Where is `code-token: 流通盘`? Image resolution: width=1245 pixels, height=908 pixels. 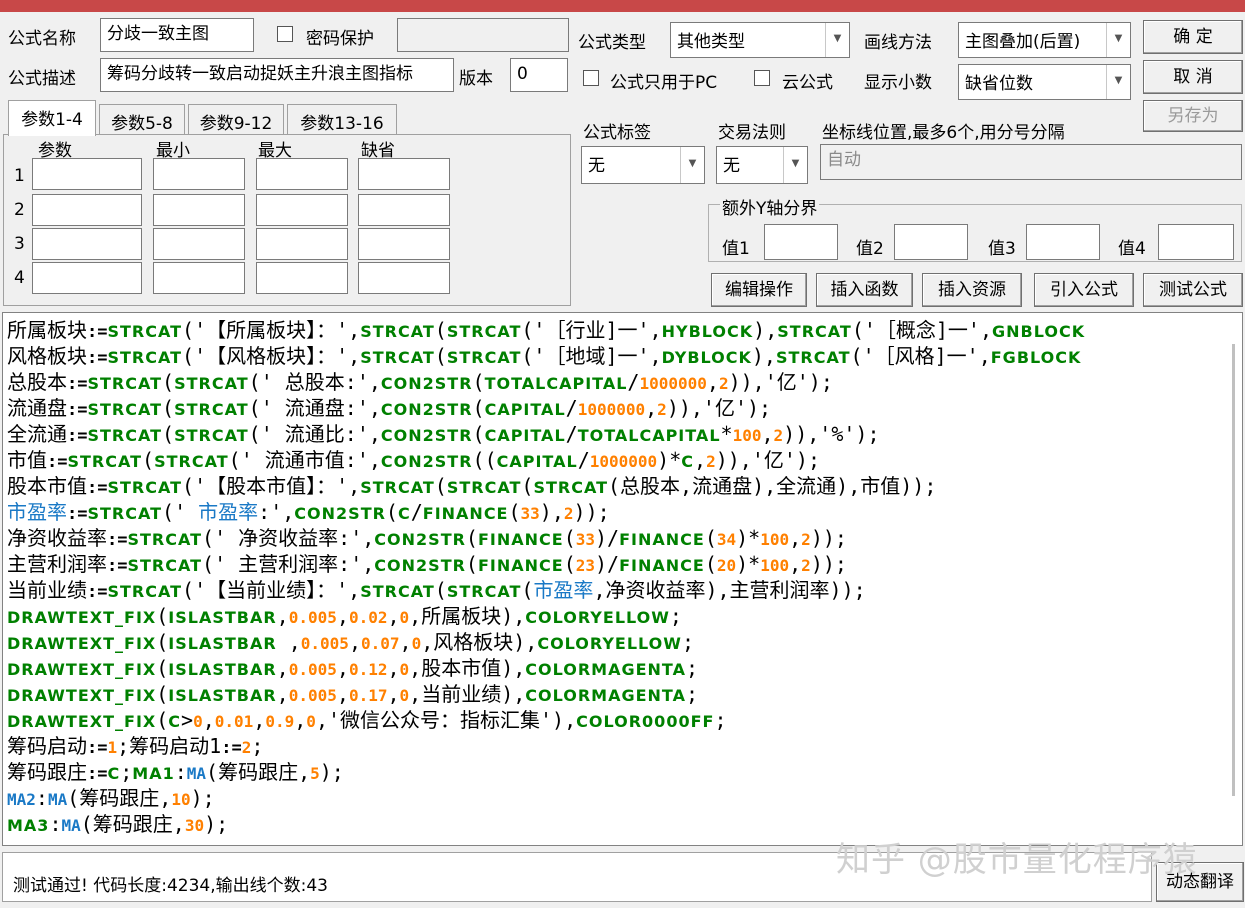
code-token: 流通盘 is located at coordinates (37, 408).